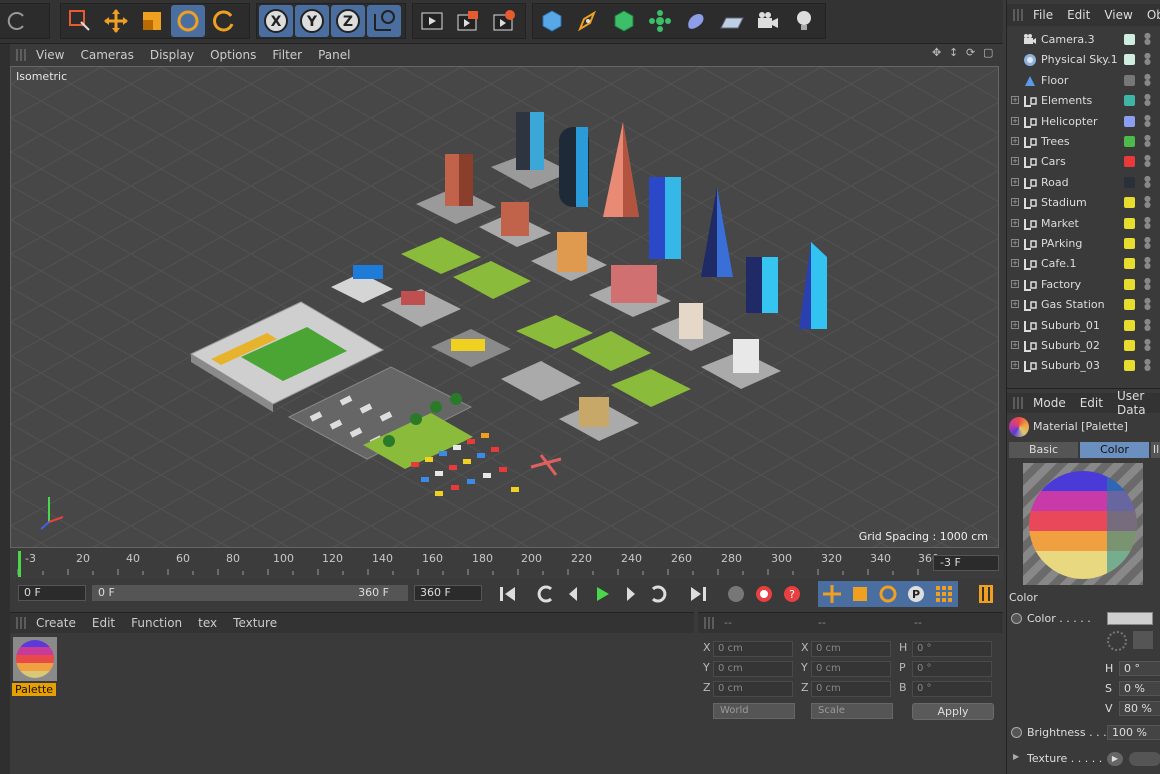  Describe the element at coordinates (851, 669) in the screenshot. I see `size-y-field: 0 cm` at that location.